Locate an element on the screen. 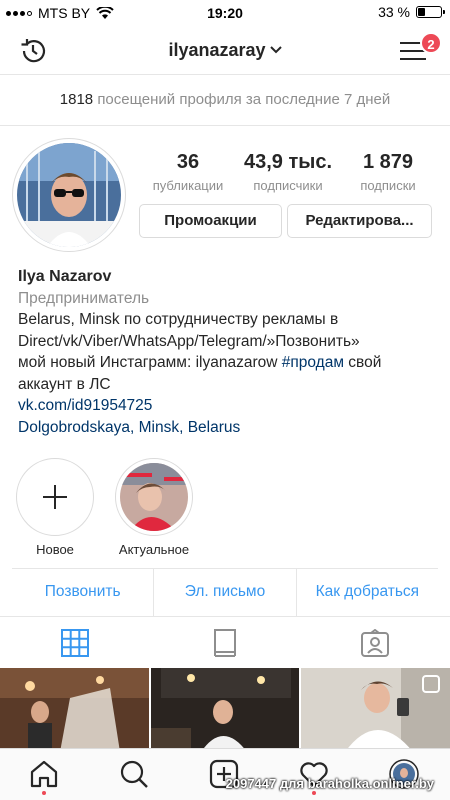 This screenshot has height=800, width=450. profile-tabs is located at coordinates (225, 642).